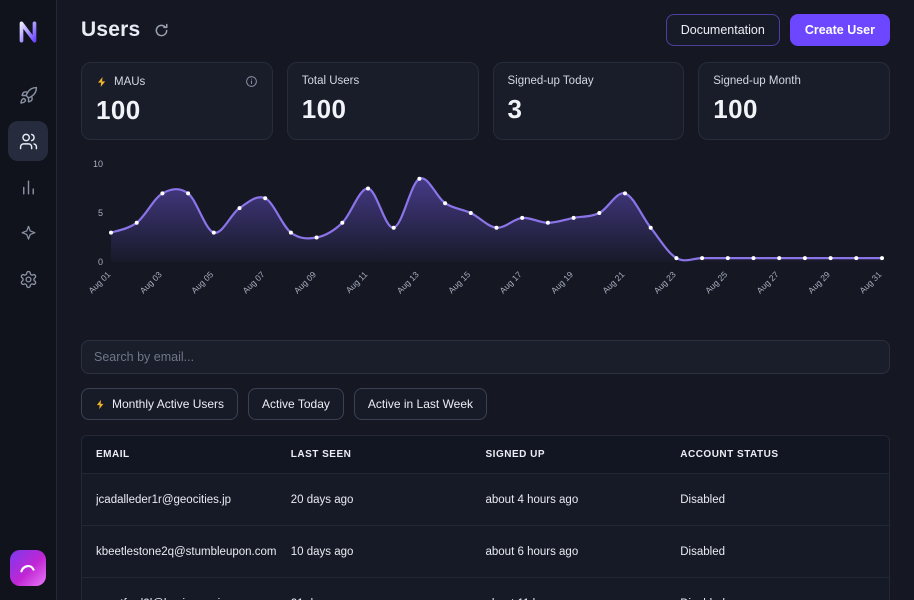  I want to click on stat-card-signed-up-month: Signed-up Month 100, so click(794, 101).